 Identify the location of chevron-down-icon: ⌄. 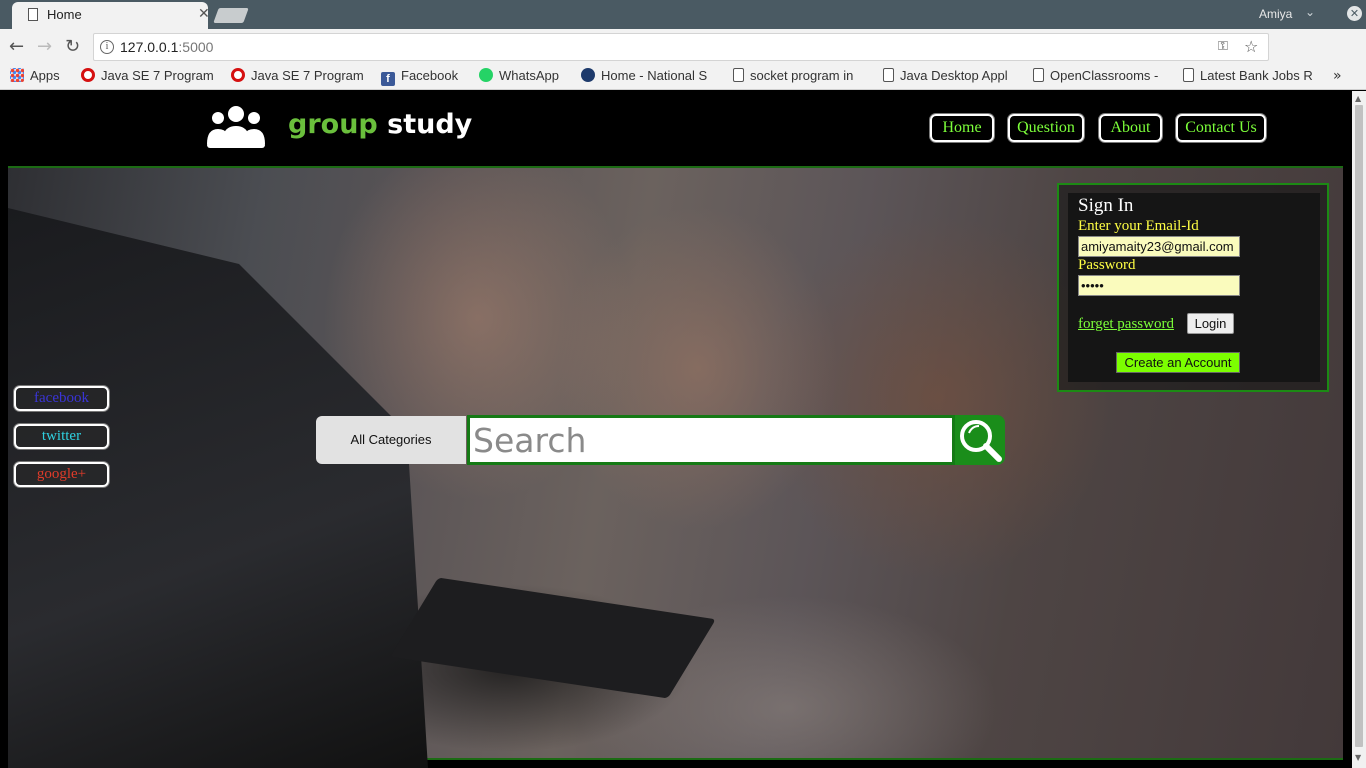
(1310, 12).